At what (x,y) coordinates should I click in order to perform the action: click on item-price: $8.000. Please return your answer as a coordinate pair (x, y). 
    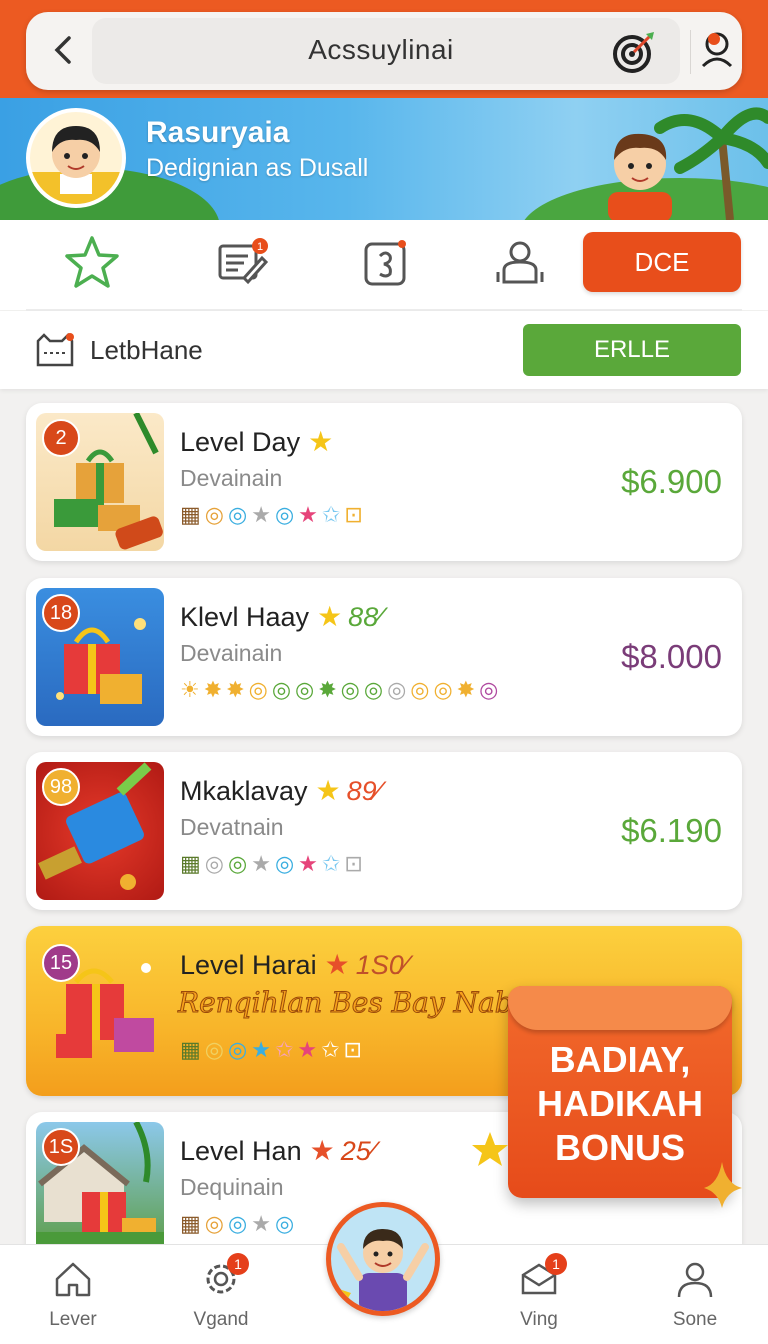
    Looking at the image, I should click on (671, 656).